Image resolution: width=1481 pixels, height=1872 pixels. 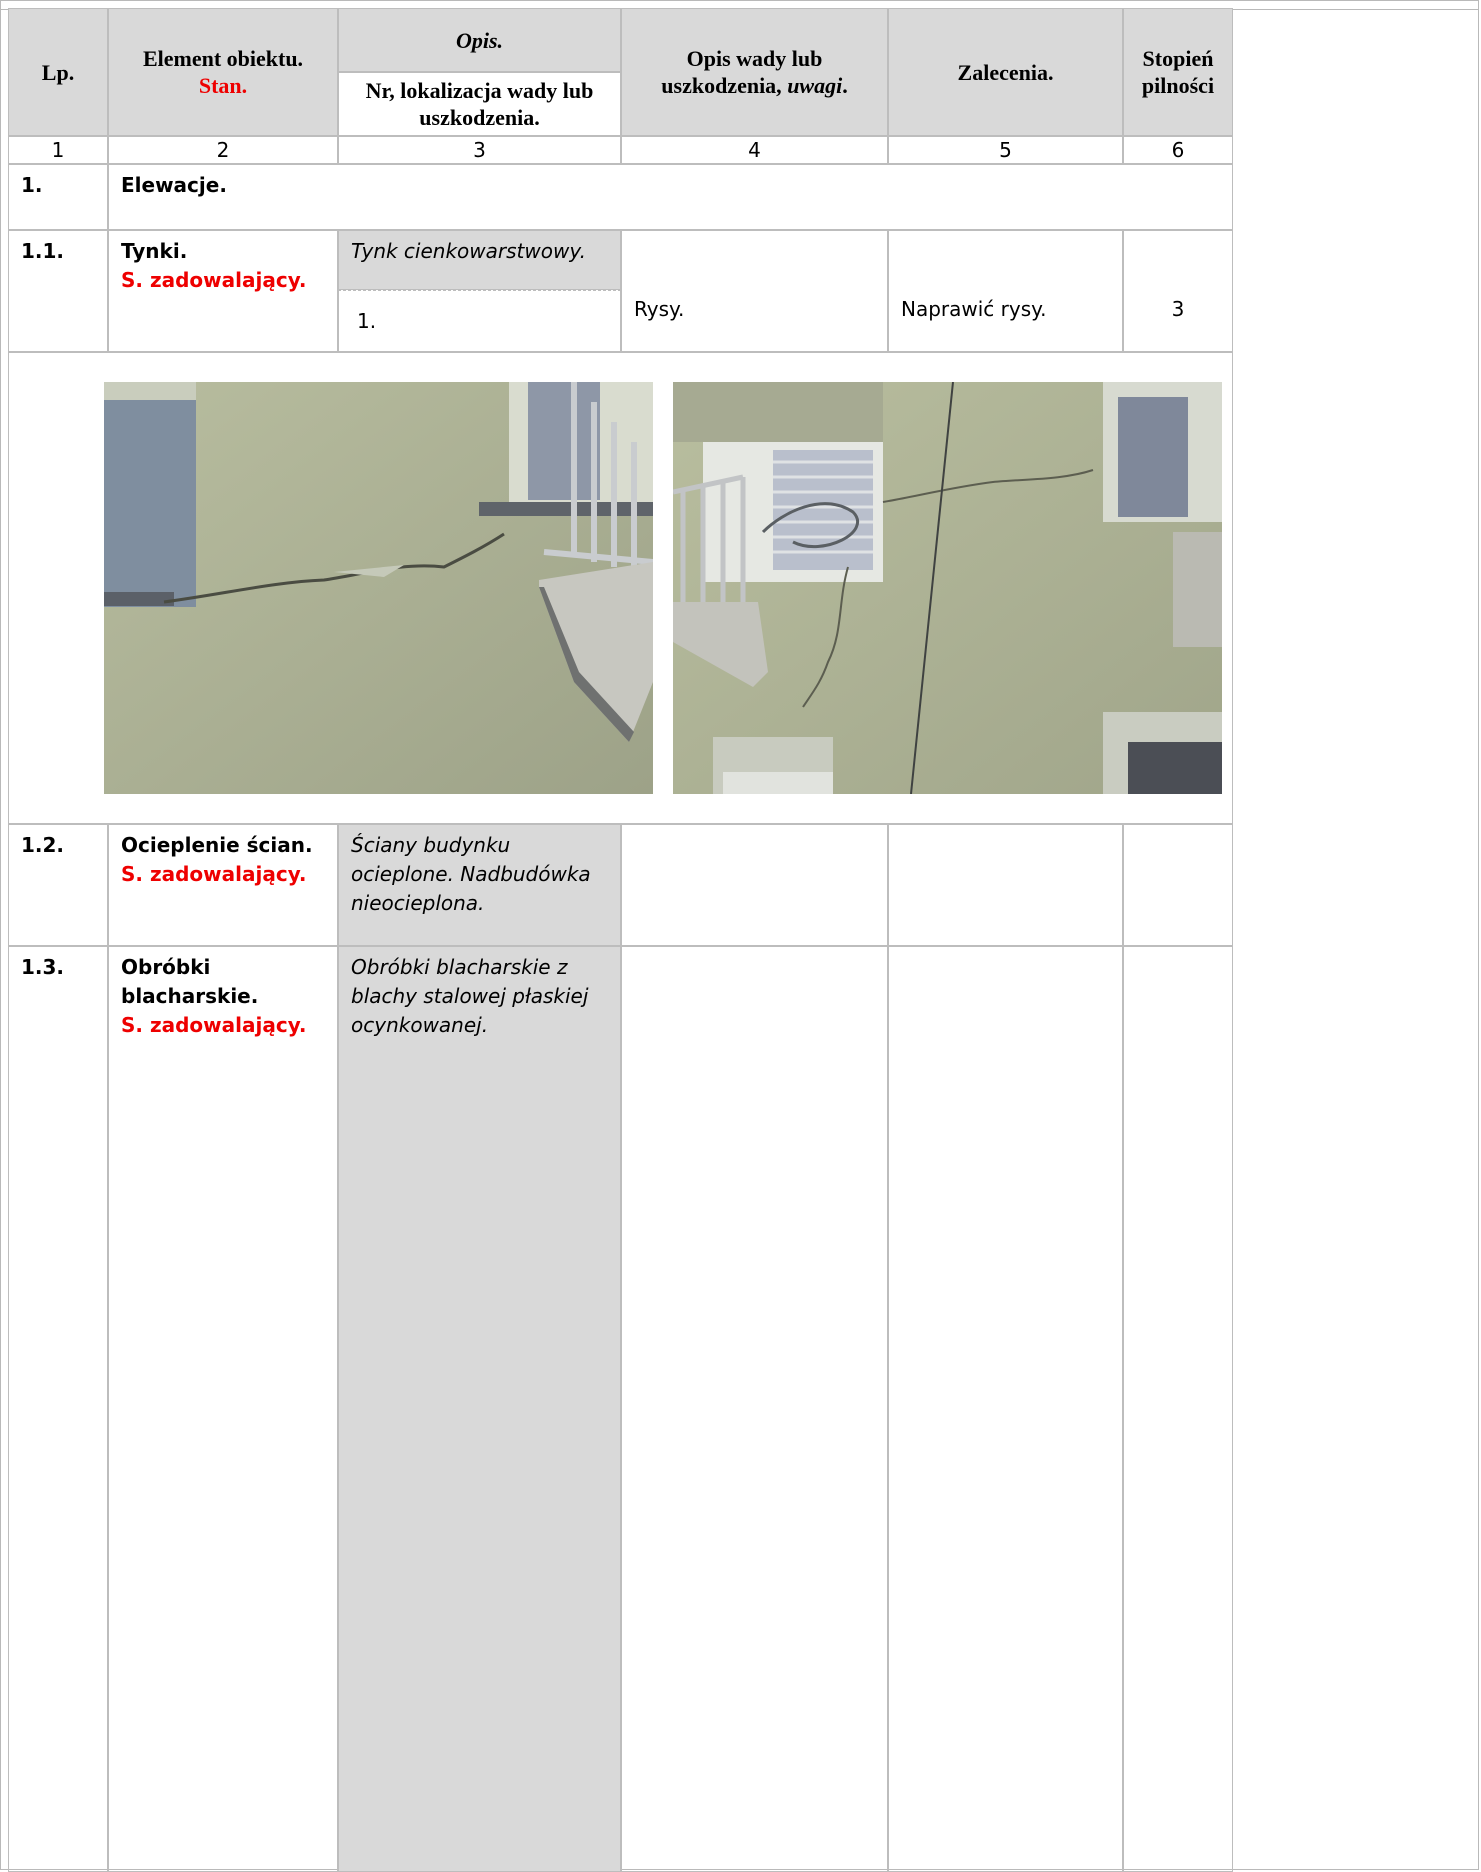 What do you see at coordinates (223, 150) in the screenshot?
I see `colnum-2: 2` at bounding box center [223, 150].